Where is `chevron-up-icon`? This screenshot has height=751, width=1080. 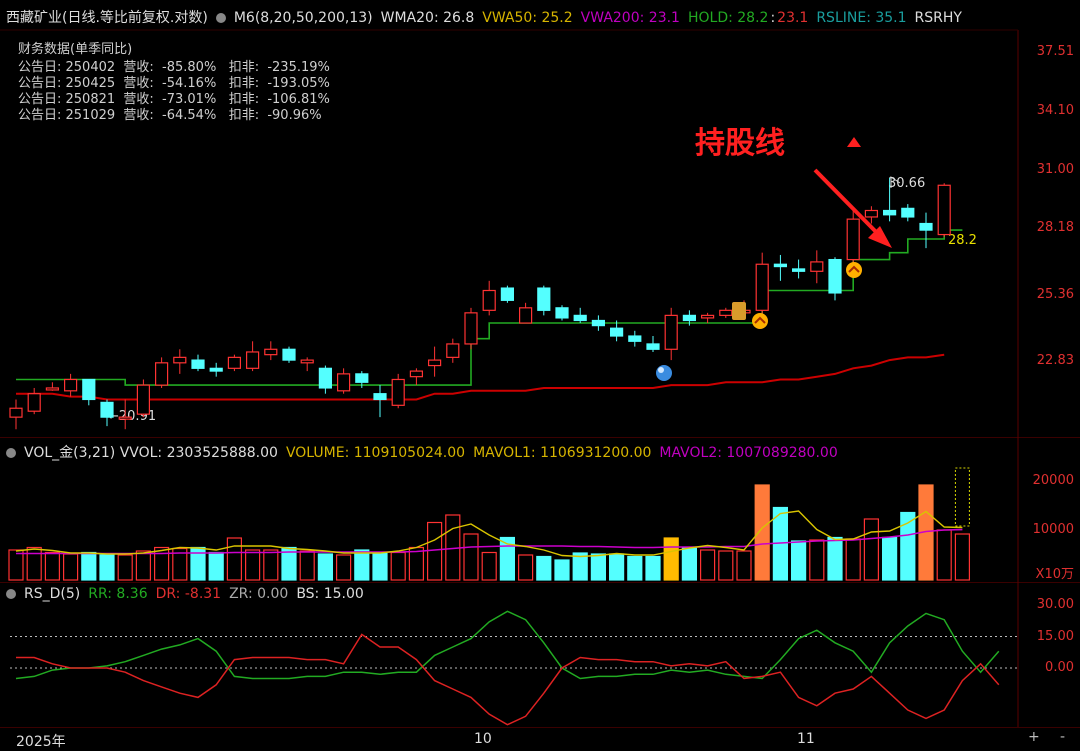 chevron-up-icon is located at coordinates (760, 321).